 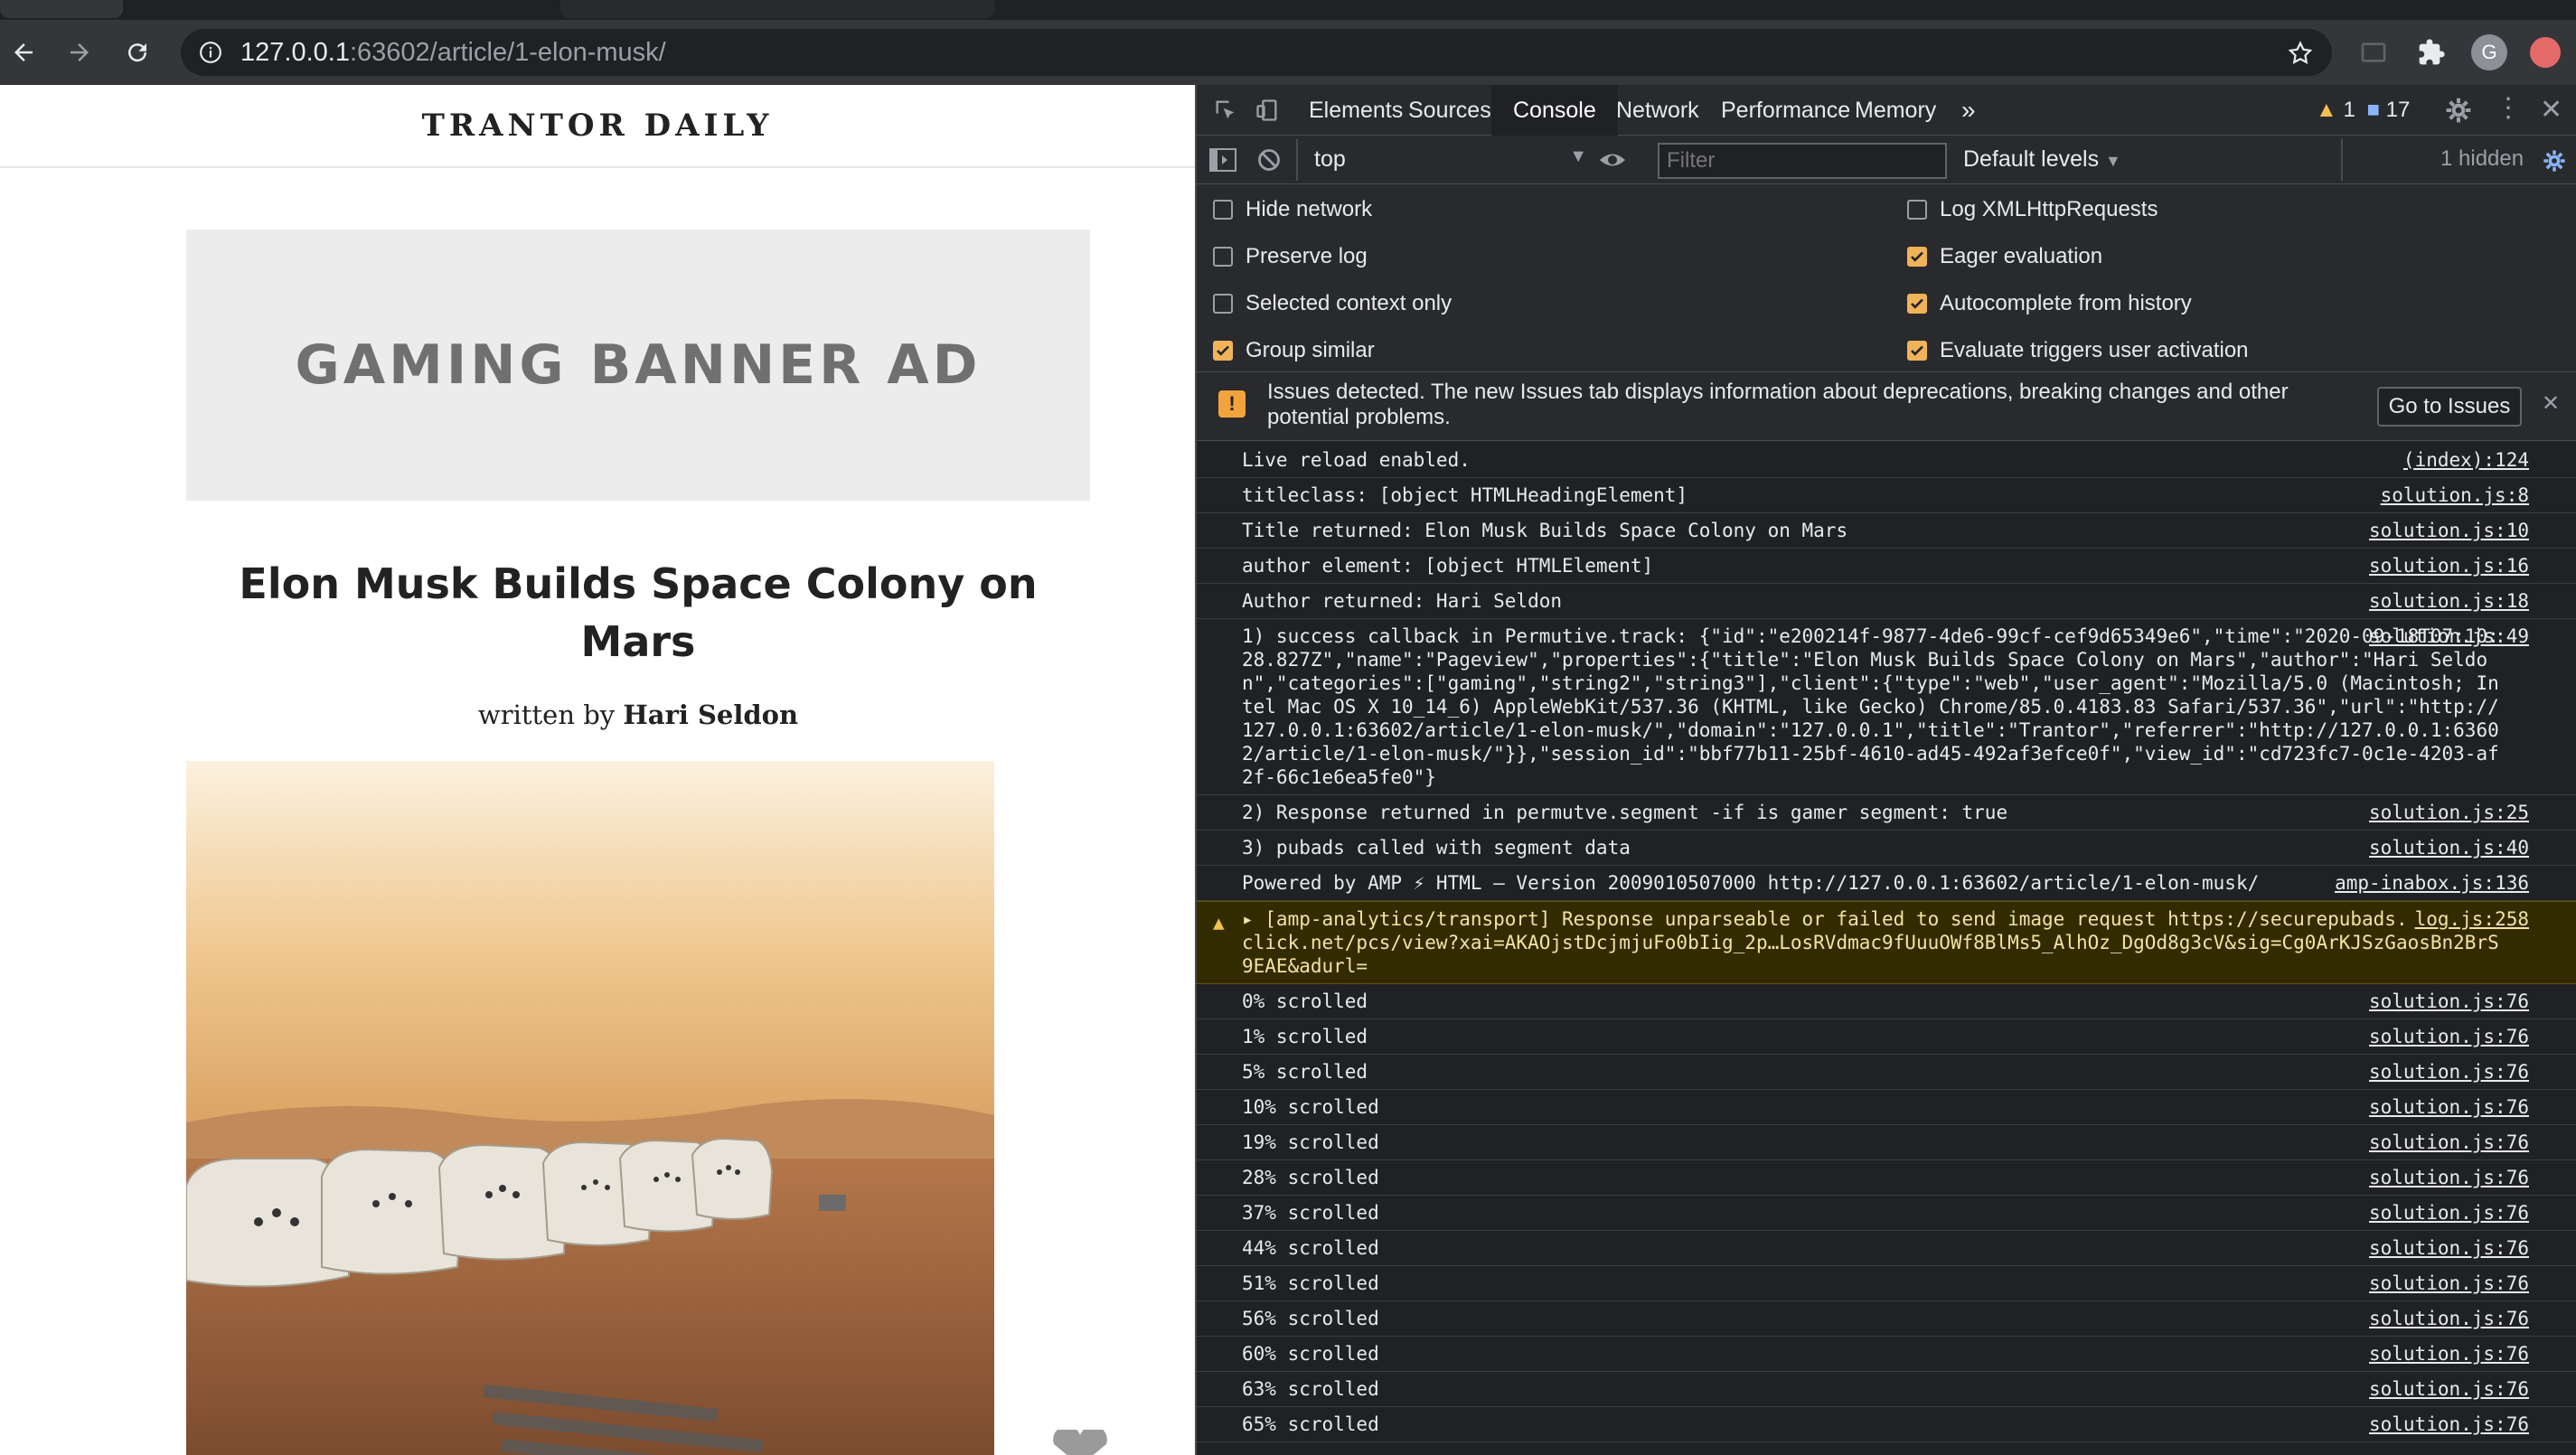 What do you see at coordinates (2301, 54) in the screenshot?
I see `star-icon` at bounding box center [2301, 54].